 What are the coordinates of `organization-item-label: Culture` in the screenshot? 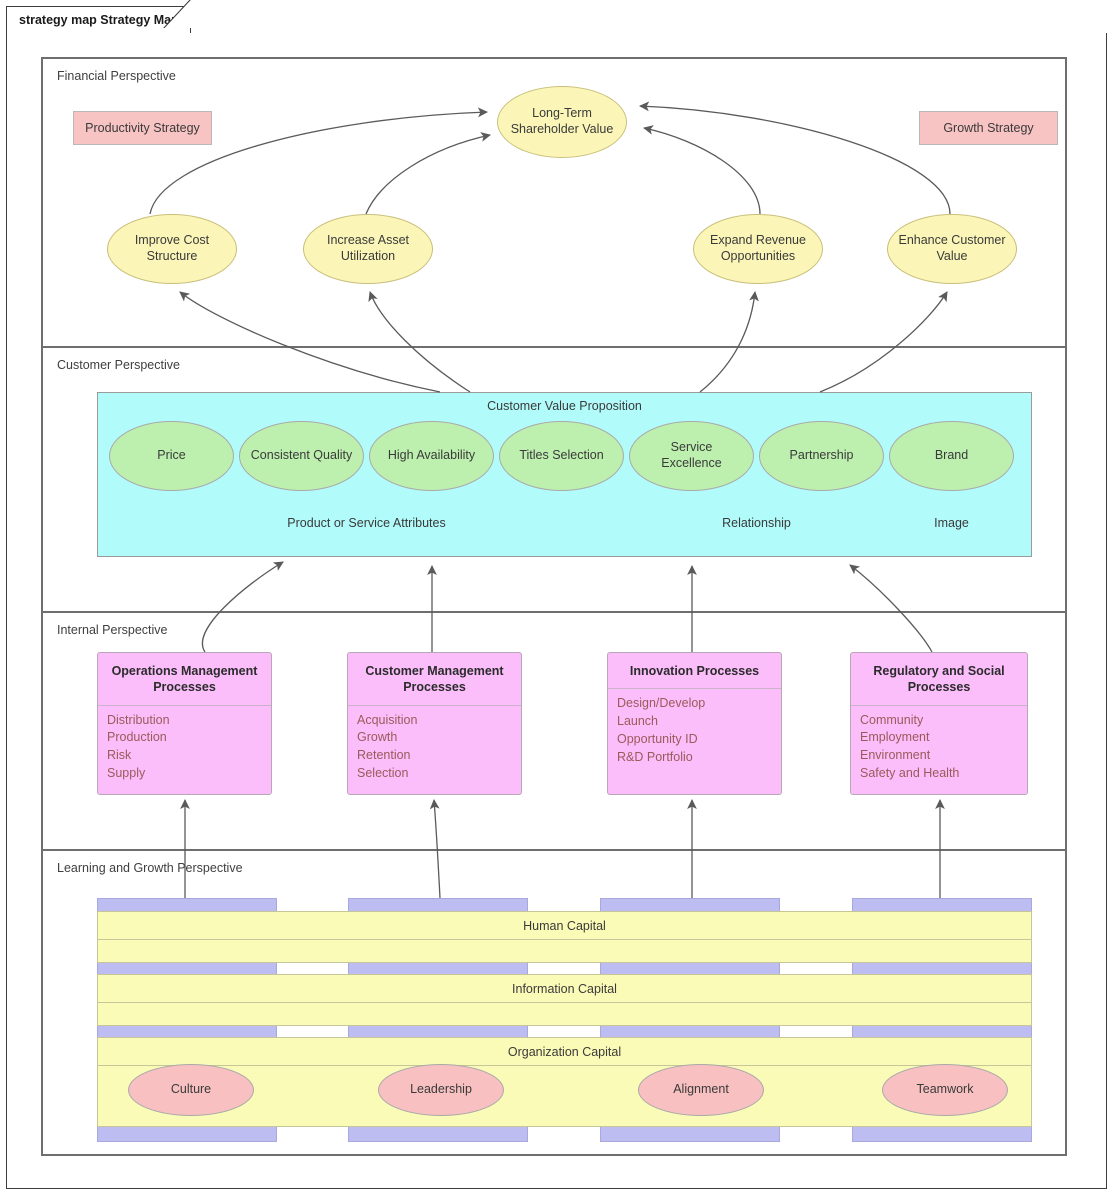 It's located at (191, 1089).